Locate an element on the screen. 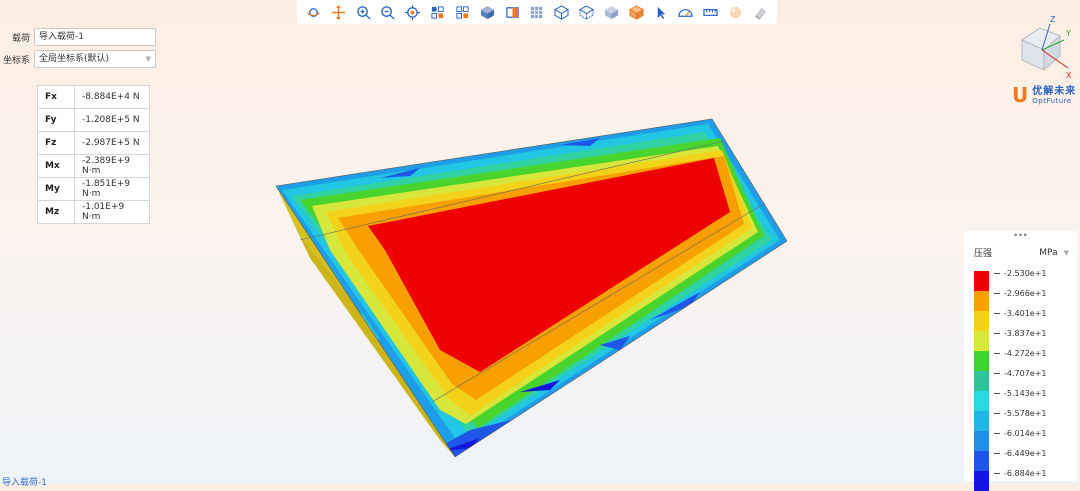  legend-tick-label: -4.707e+1 is located at coordinates (1020, 373).